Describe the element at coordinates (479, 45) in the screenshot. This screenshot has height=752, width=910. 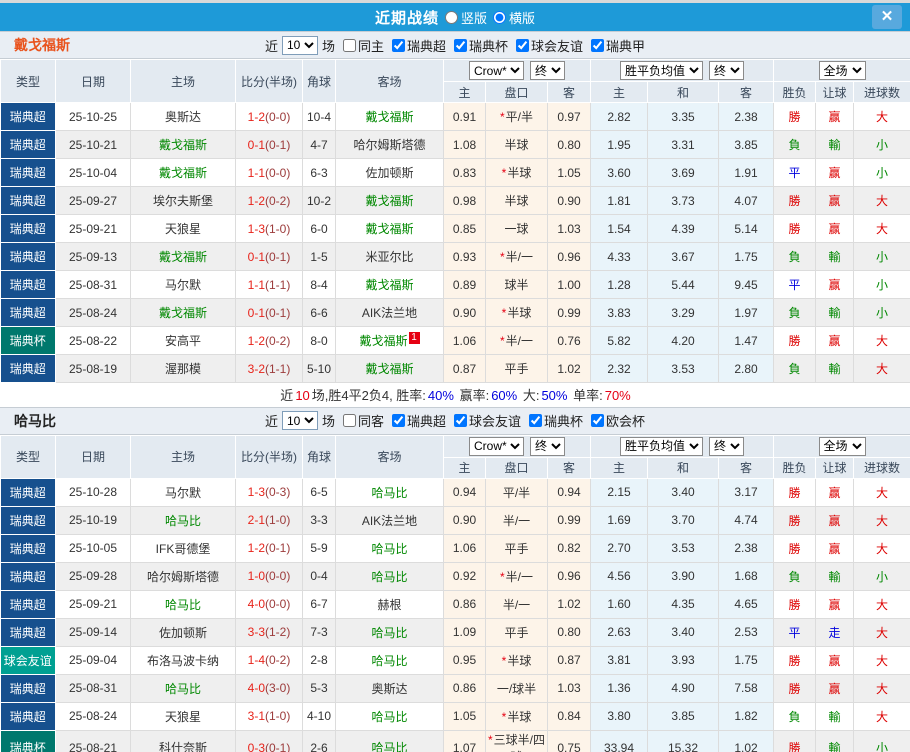
I see `league-filter-0-1: 瑞典杯` at that location.